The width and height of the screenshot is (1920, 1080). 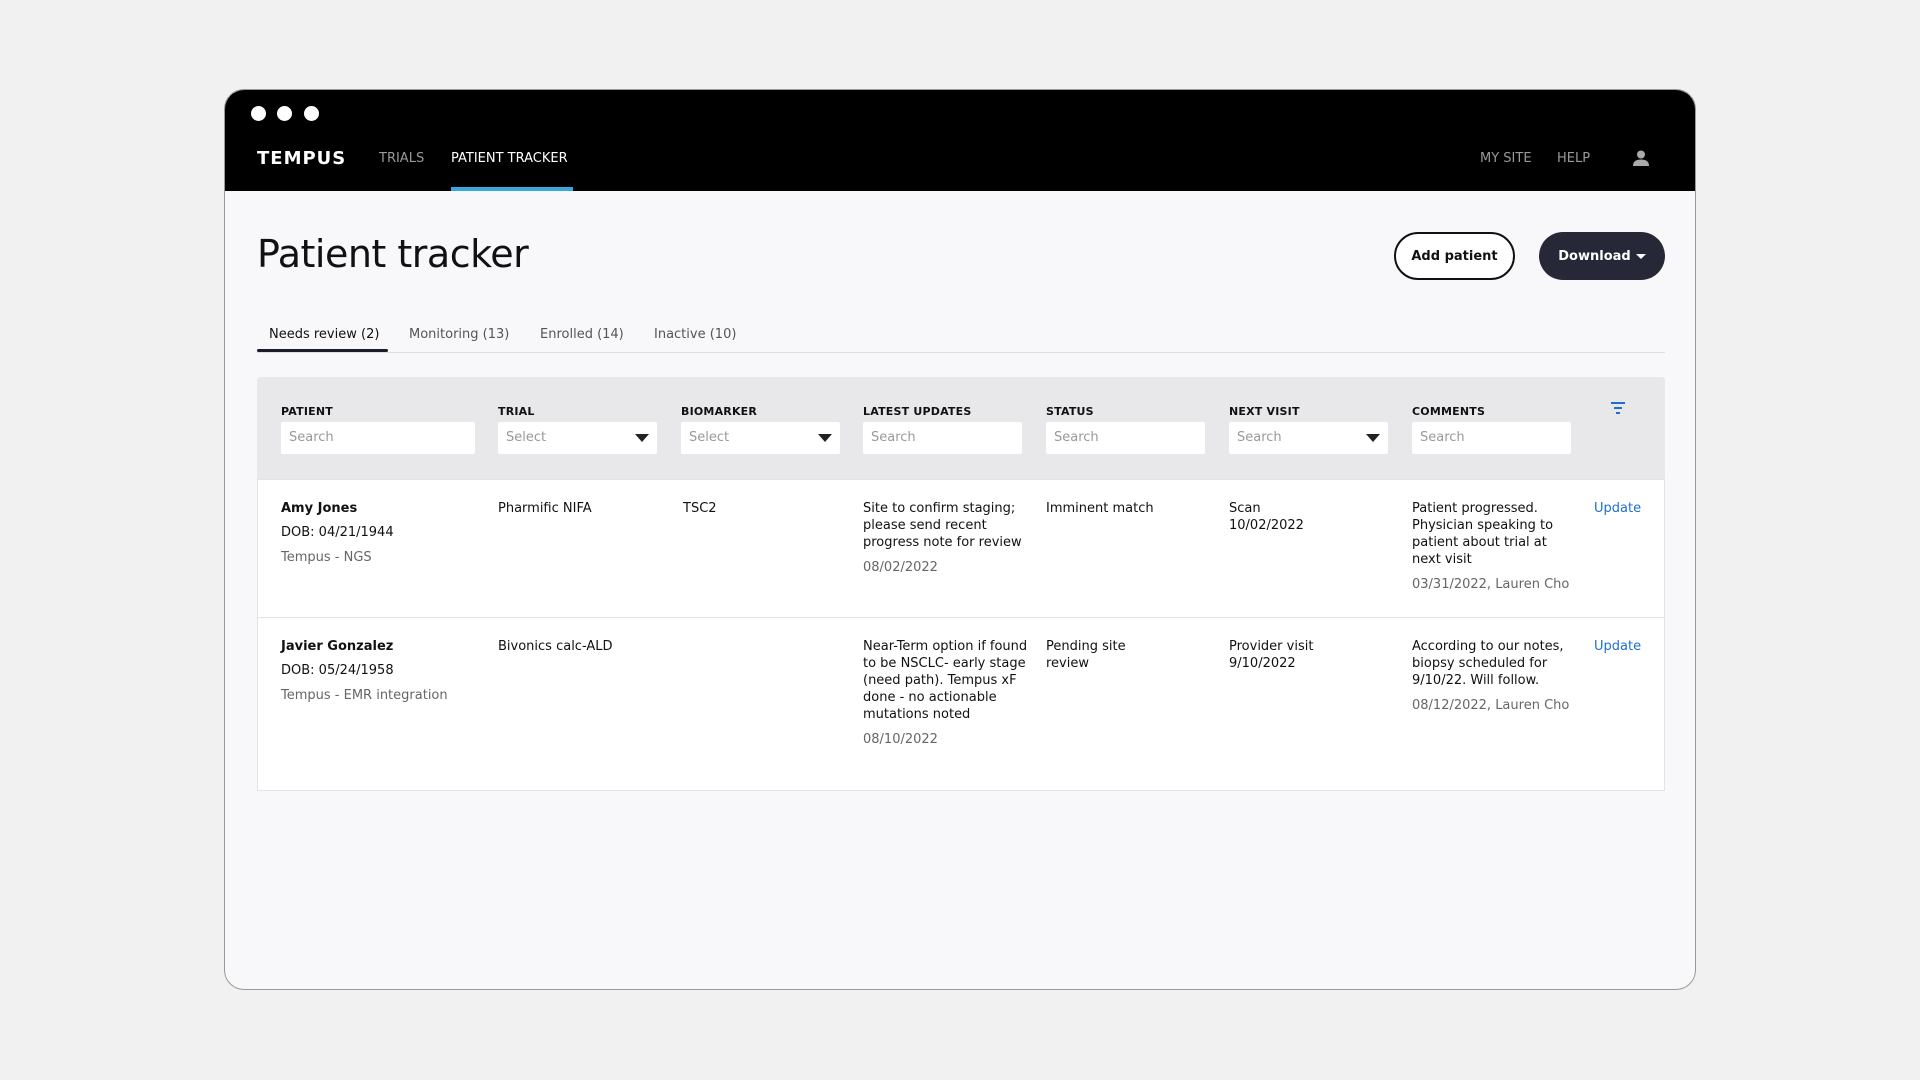 What do you see at coordinates (326, 557) in the screenshot?
I see `patient-source: Tempus - NGS` at bounding box center [326, 557].